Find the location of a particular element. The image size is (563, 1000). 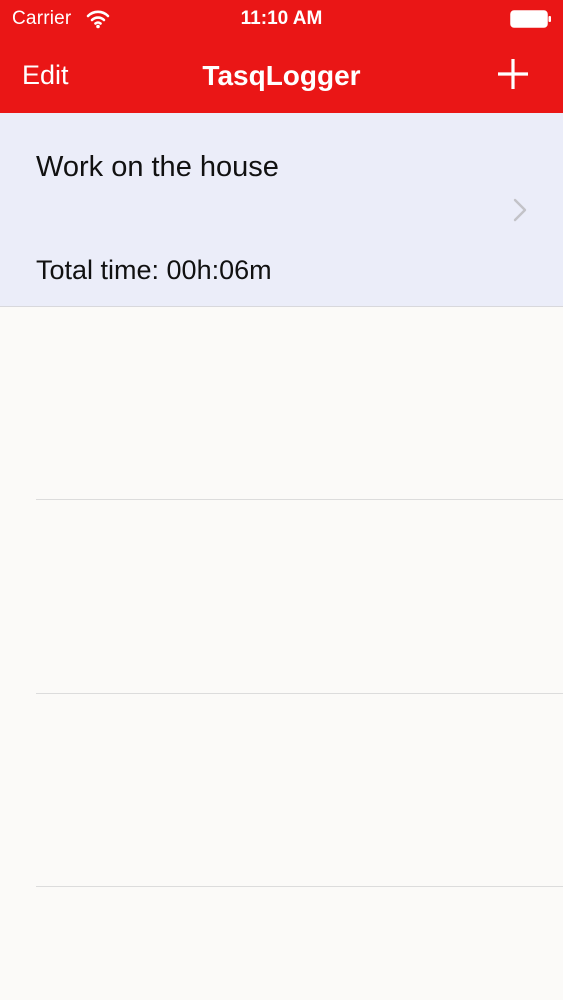

status-bar: Carrier 11:10 AM is located at coordinates (281, 20).